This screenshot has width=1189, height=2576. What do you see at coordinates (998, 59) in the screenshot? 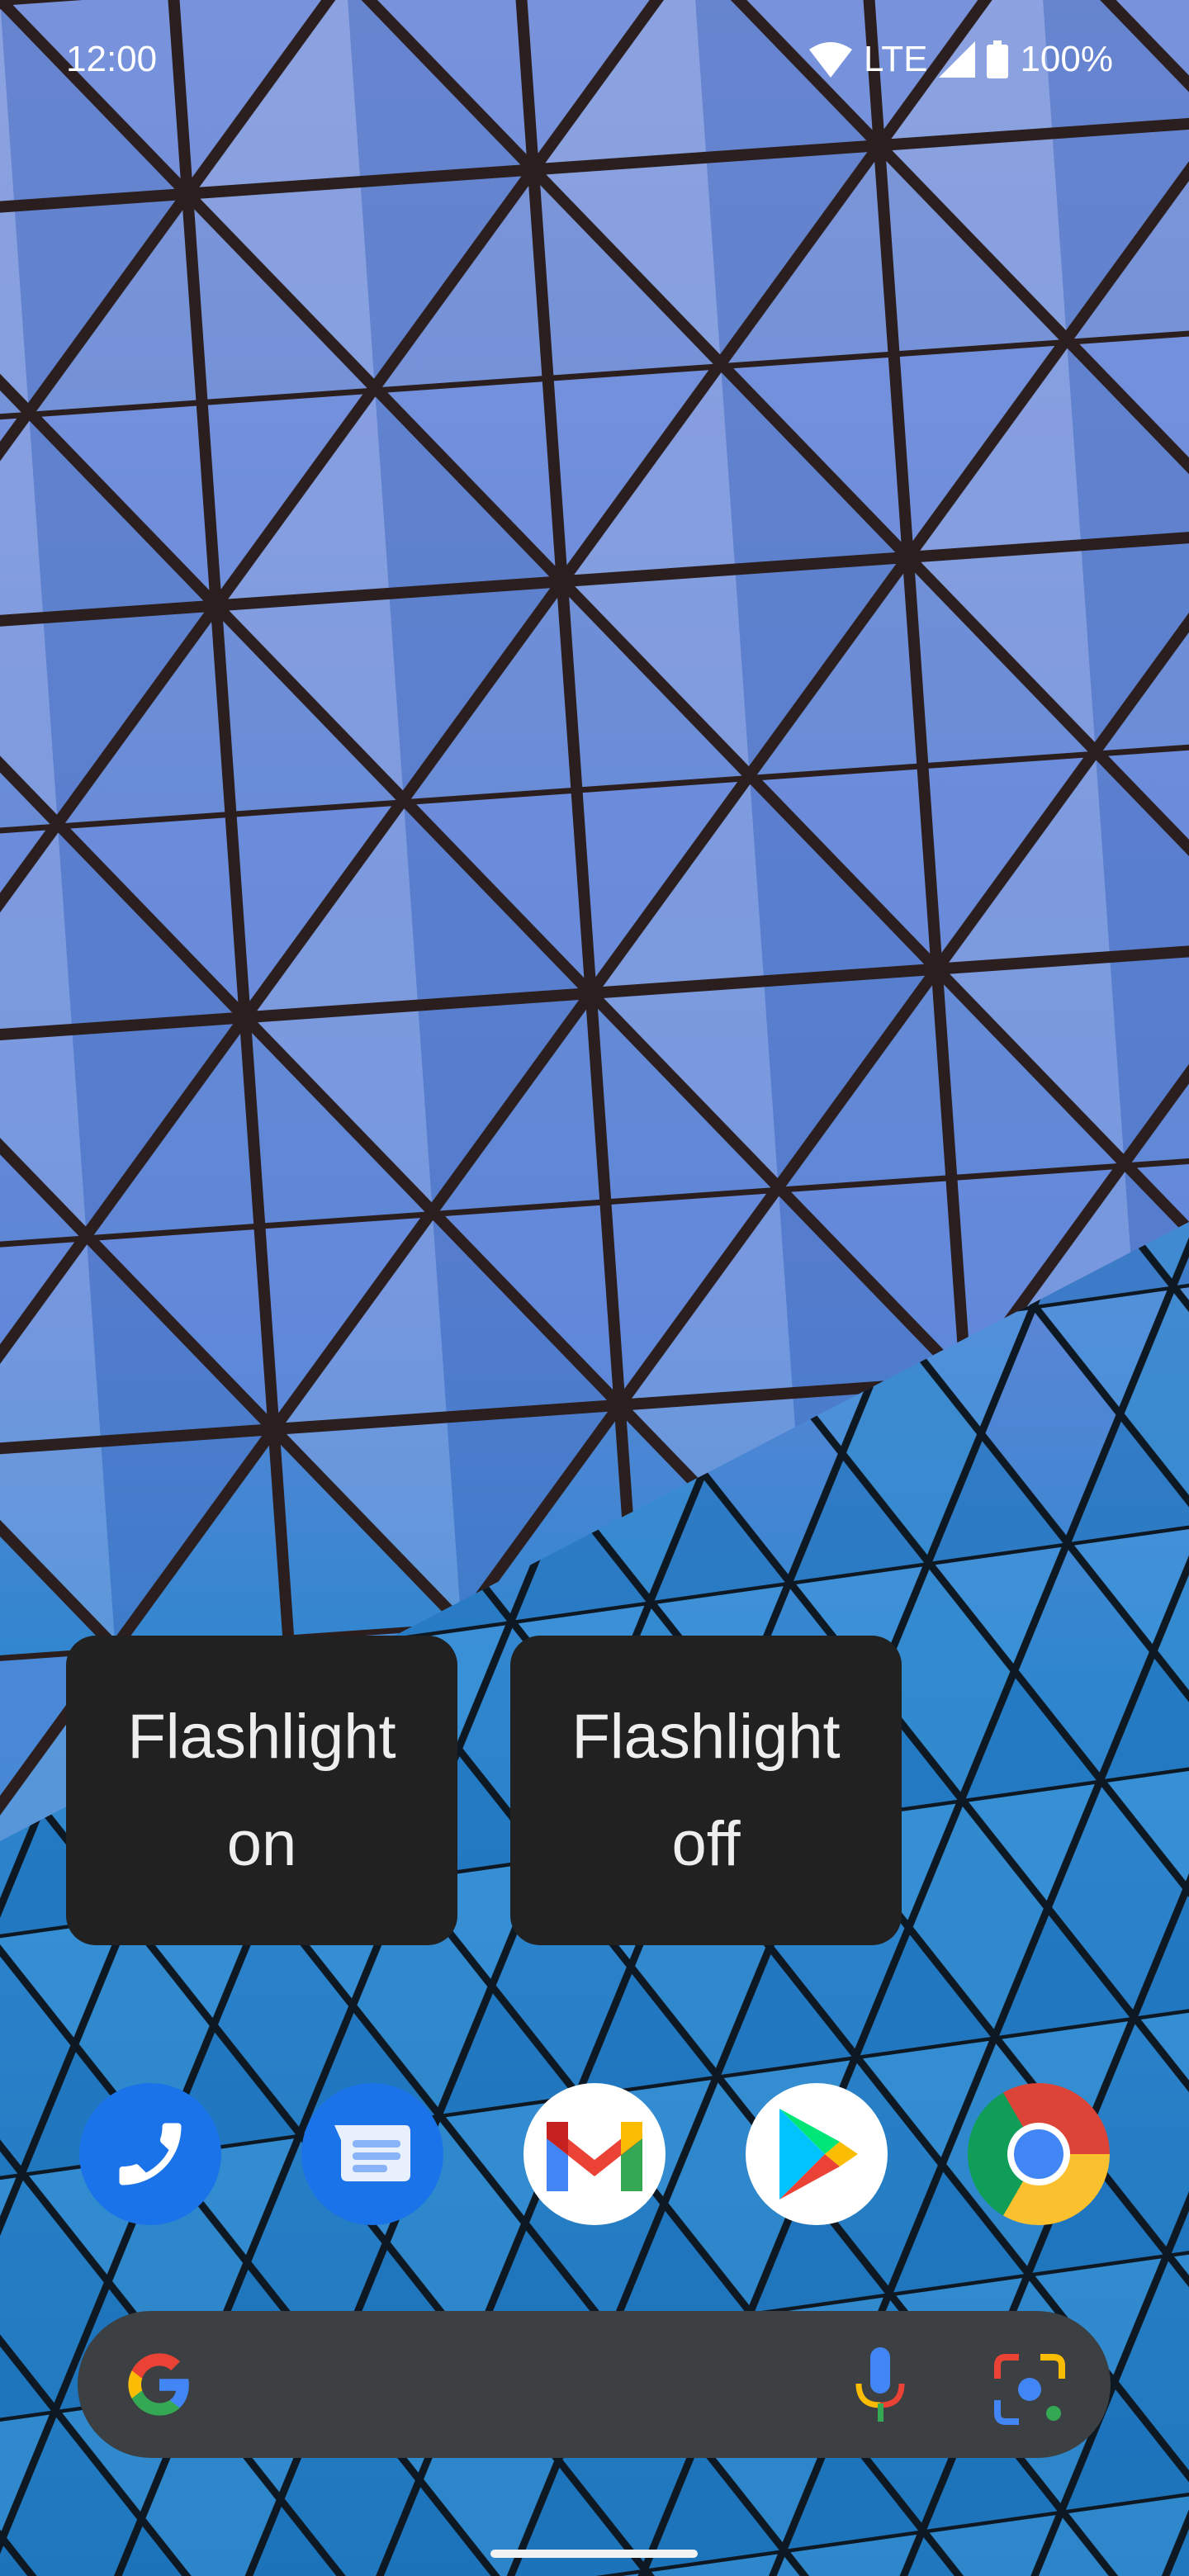
I see `battery-icon` at bounding box center [998, 59].